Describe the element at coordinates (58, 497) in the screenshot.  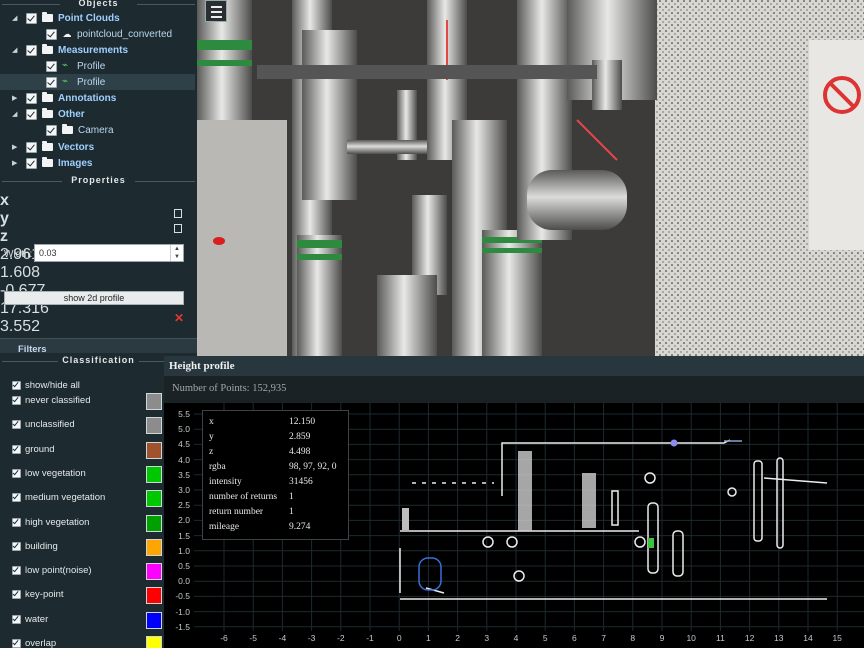
I see `class-item: medium vegetation` at that location.